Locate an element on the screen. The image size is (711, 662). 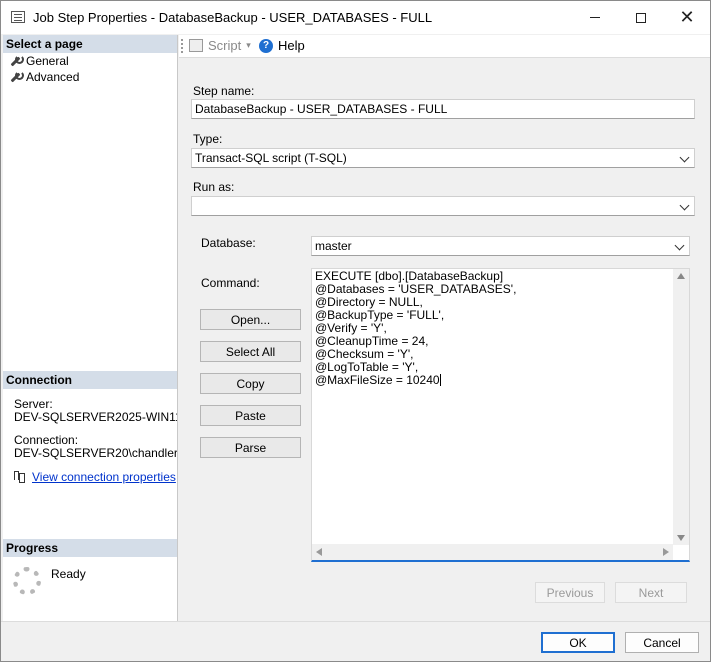
paste-button: Paste is located at coordinates (250, 415).